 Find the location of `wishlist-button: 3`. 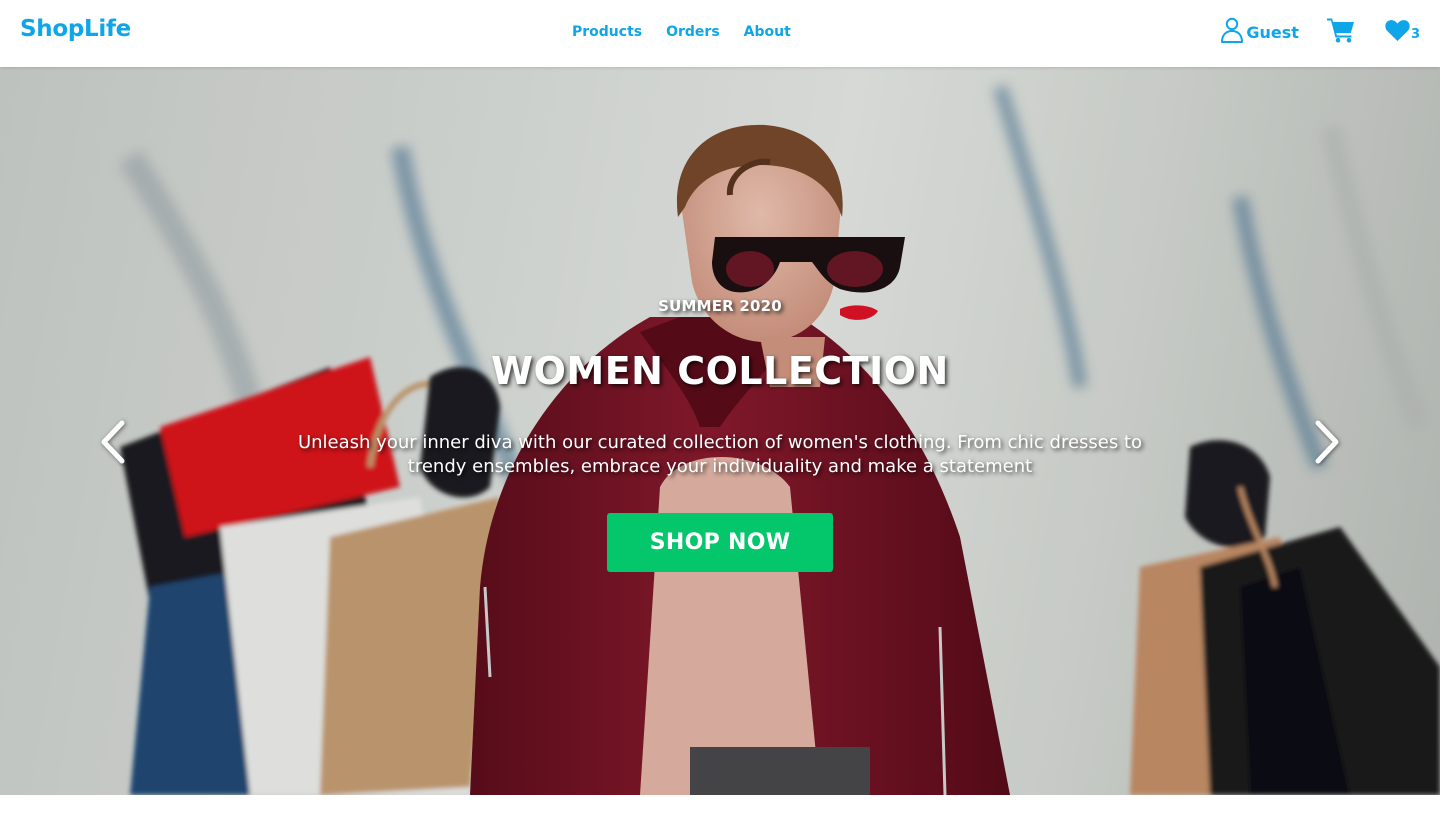

wishlist-button: 3 is located at coordinates (1402, 30).